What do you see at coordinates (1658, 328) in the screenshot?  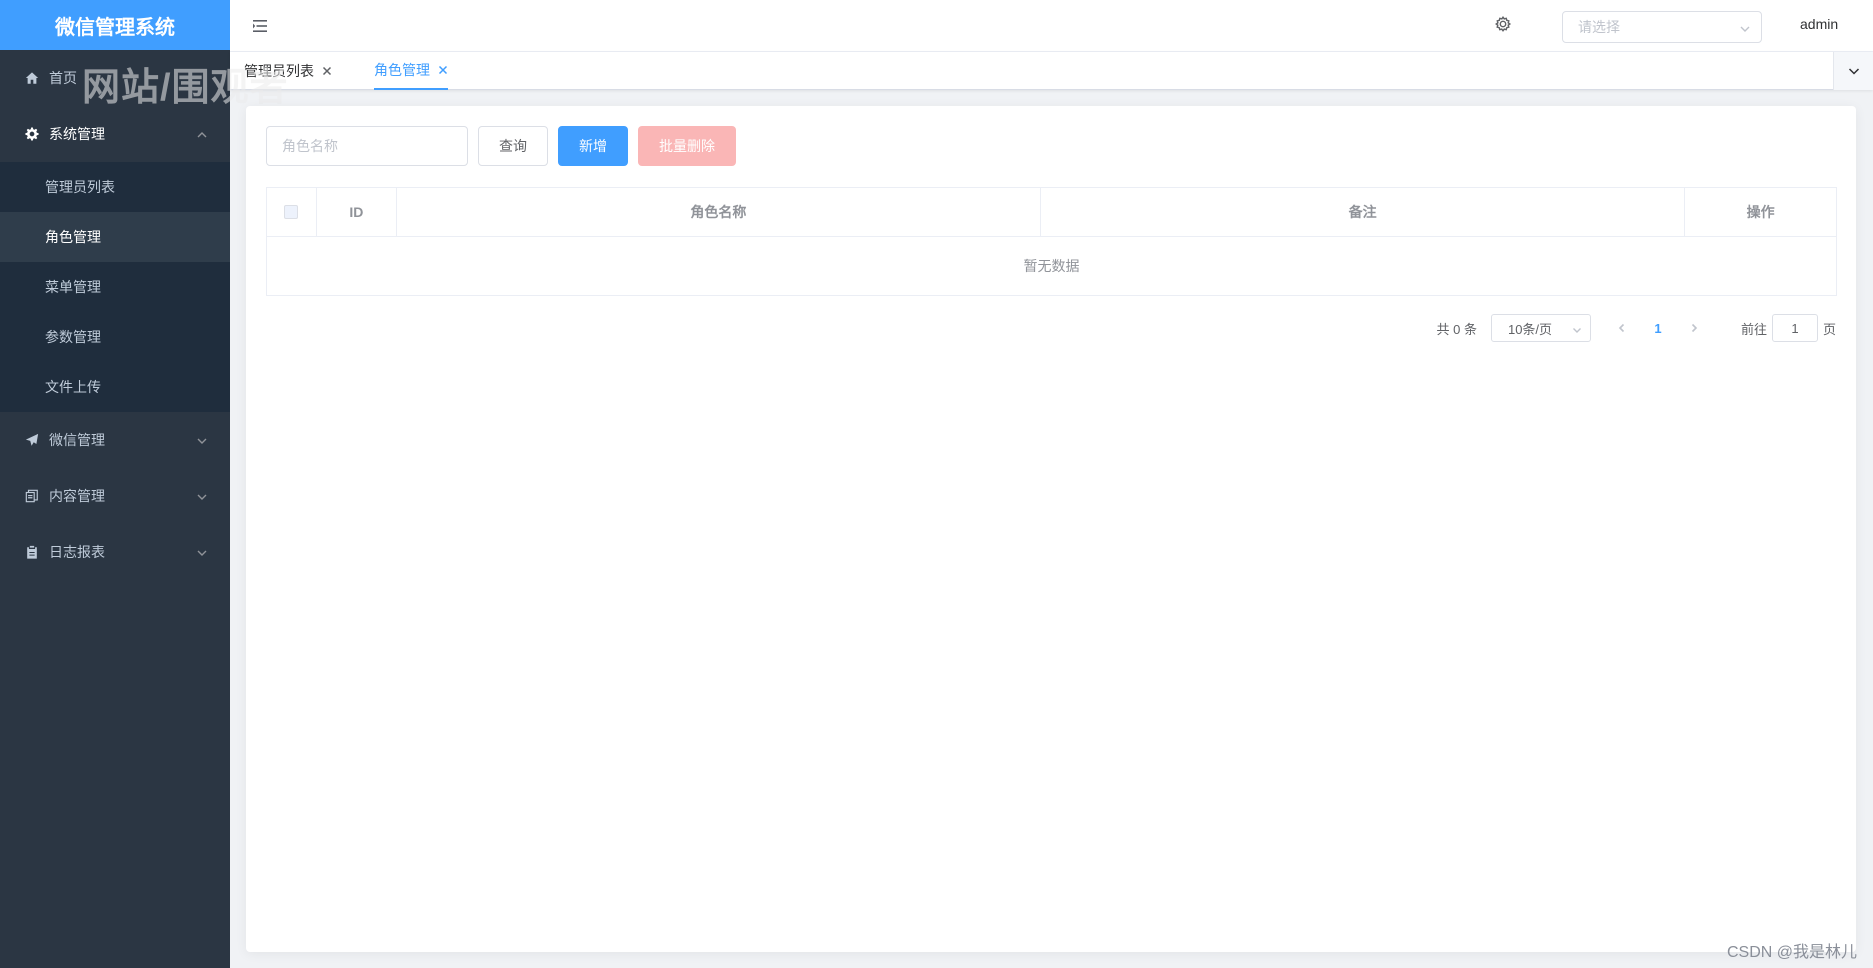 I see `page-number-current: 1` at bounding box center [1658, 328].